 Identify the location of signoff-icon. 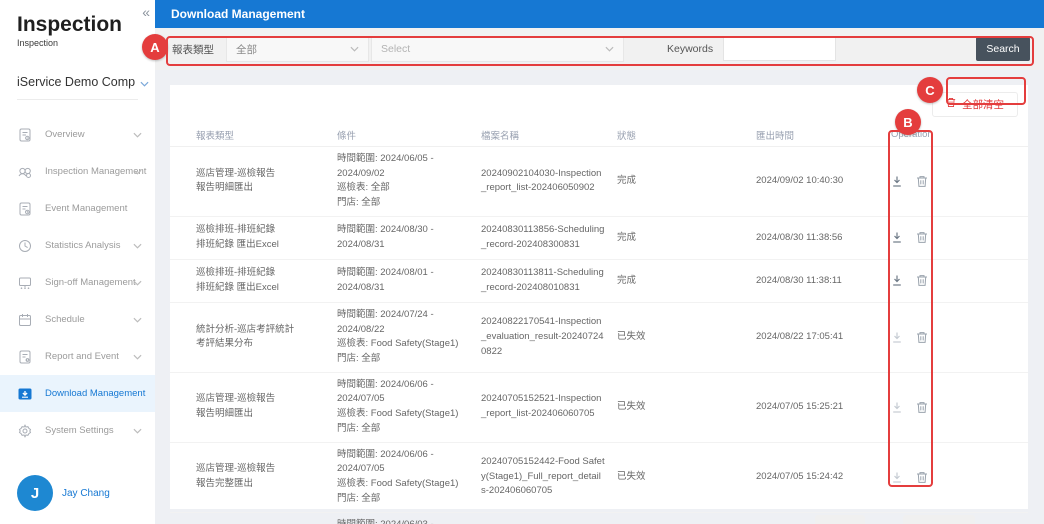
(25, 283).